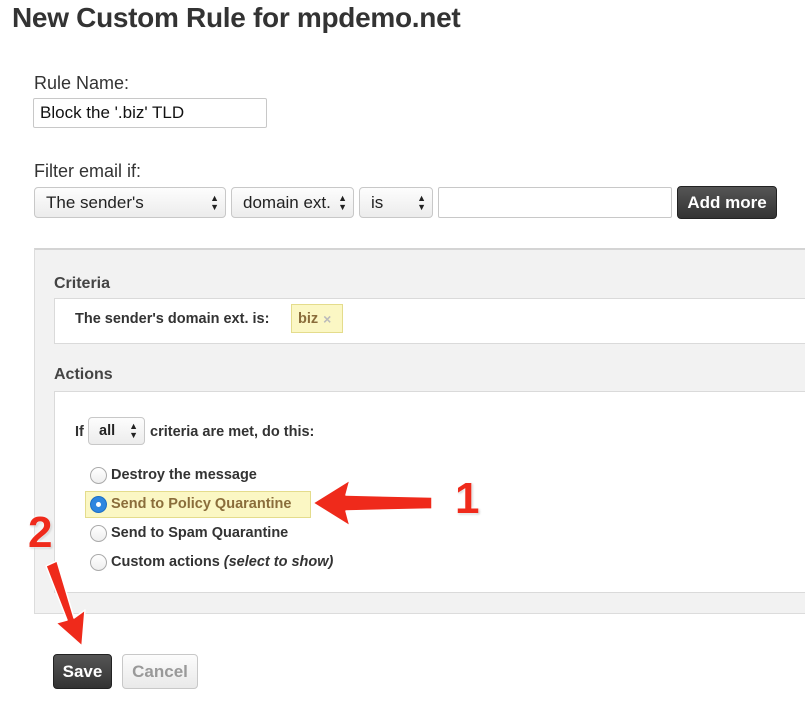 The height and width of the screenshot is (711, 805). What do you see at coordinates (377, 202) in the screenshot?
I see `operator-select-value: is` at bounding box center [377, 202].